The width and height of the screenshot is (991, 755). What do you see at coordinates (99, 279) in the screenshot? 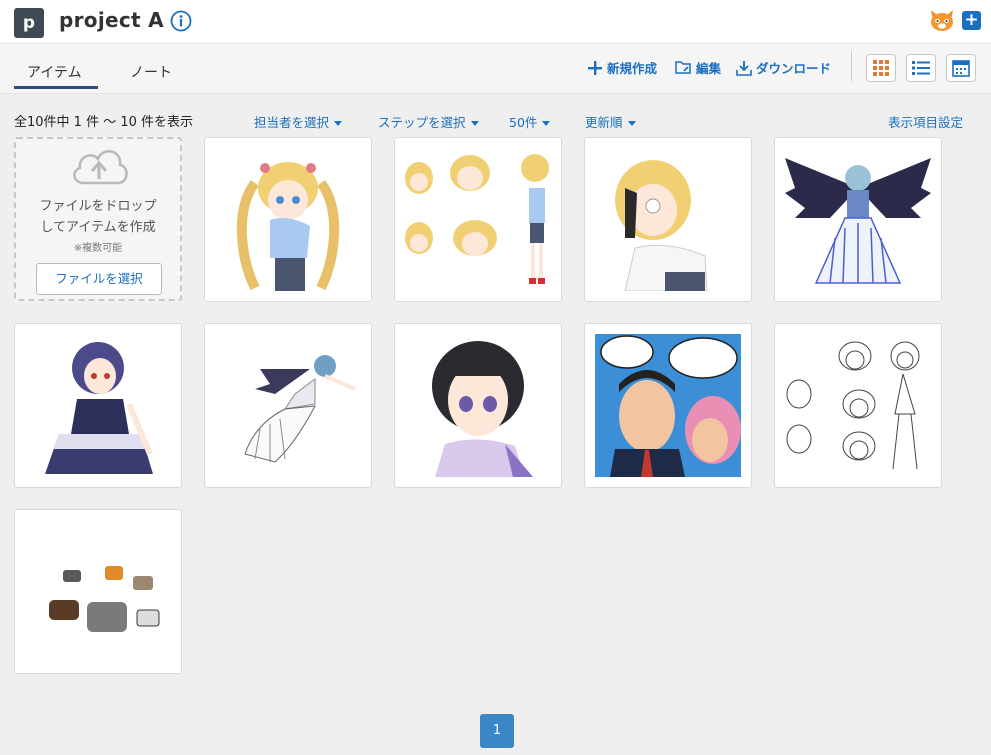
I see `select-file-button: ファイルを選択` at bounding box center [99, 279].